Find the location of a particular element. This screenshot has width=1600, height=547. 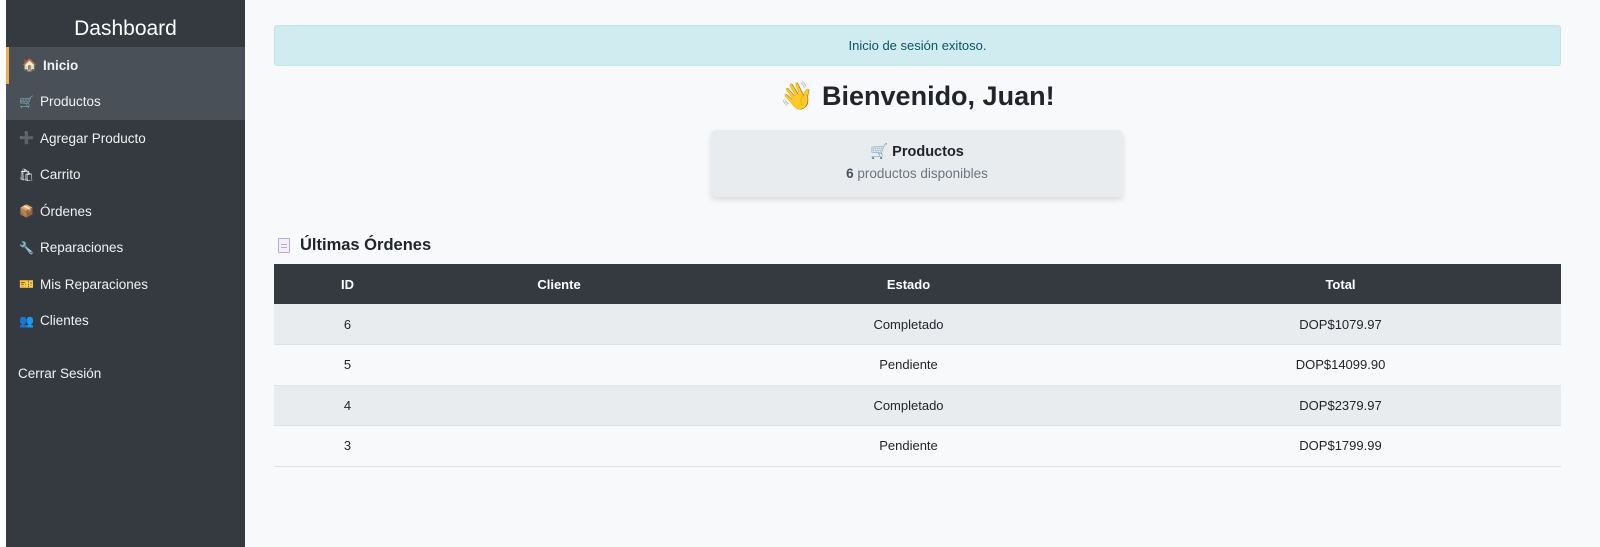

table-header-row: ID Cliente Estado Total is located at coordinates (917, 284).